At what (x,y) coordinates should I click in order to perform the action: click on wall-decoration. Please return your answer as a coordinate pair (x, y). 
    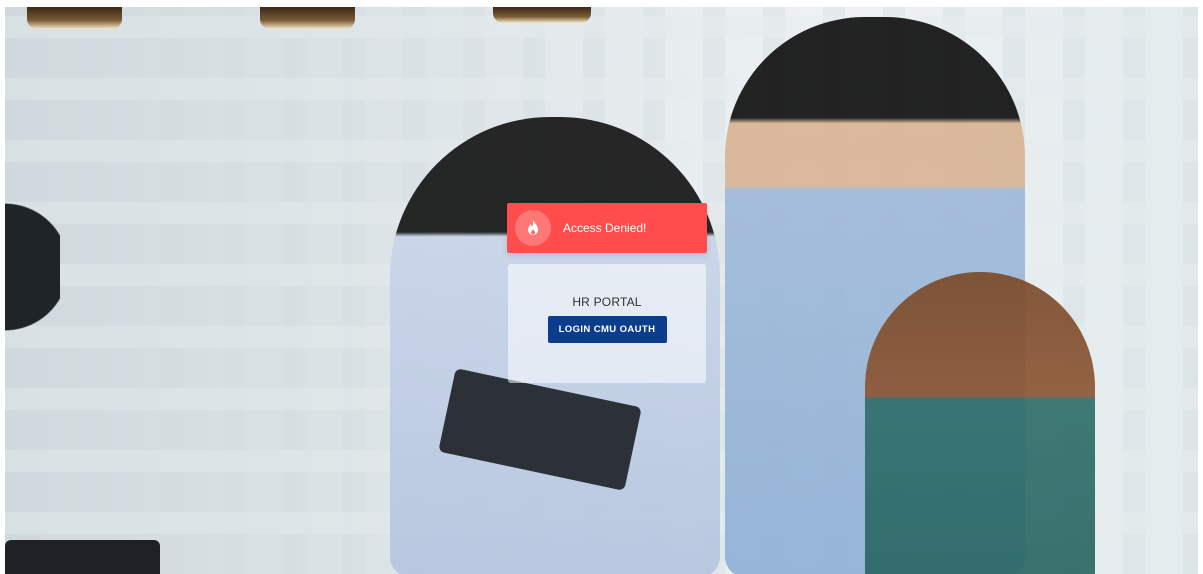
    Looking at the image, I should click on (32, 267).